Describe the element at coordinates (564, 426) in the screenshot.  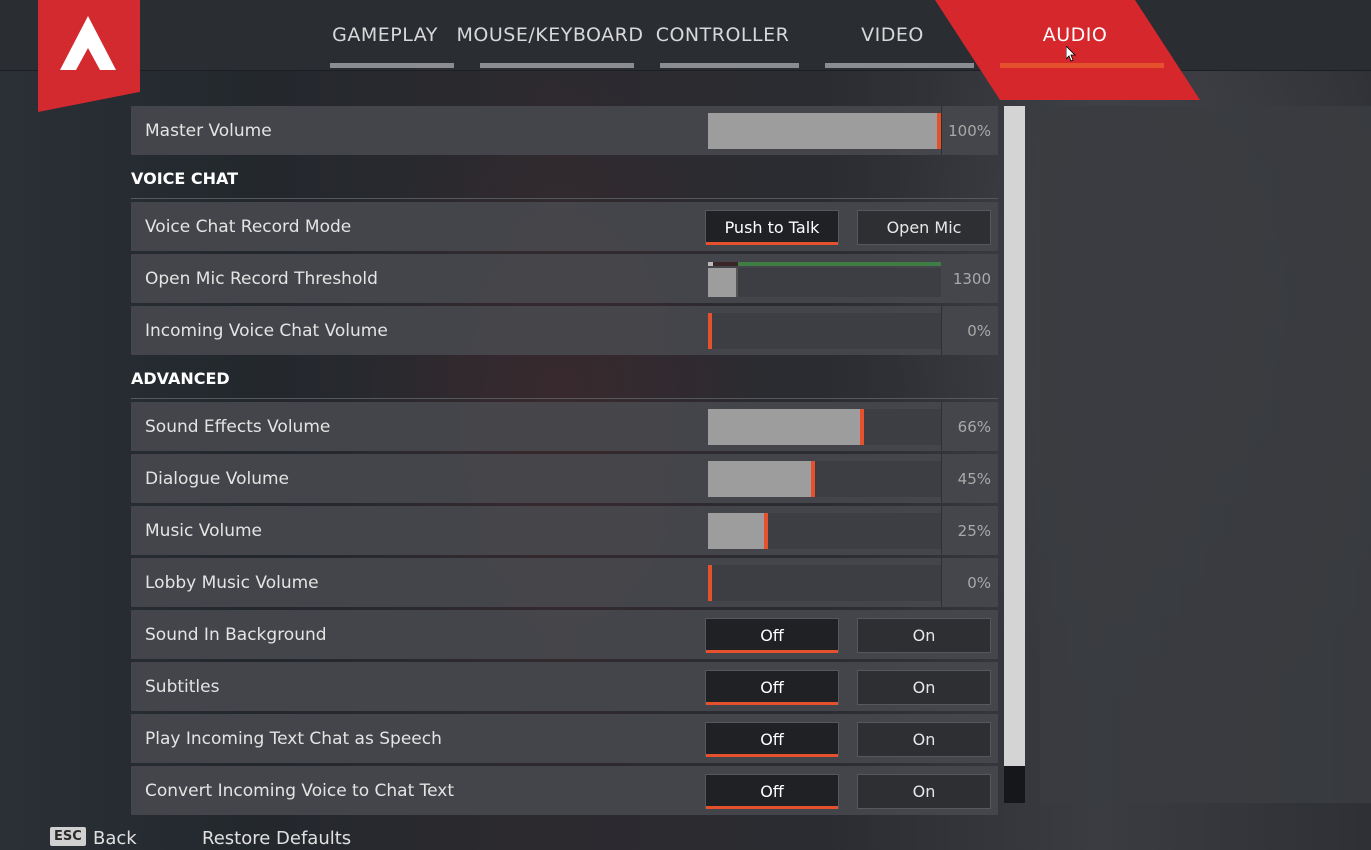
I see `sound-effects-volume-row: Sound Effects Volume 66%` at that location.